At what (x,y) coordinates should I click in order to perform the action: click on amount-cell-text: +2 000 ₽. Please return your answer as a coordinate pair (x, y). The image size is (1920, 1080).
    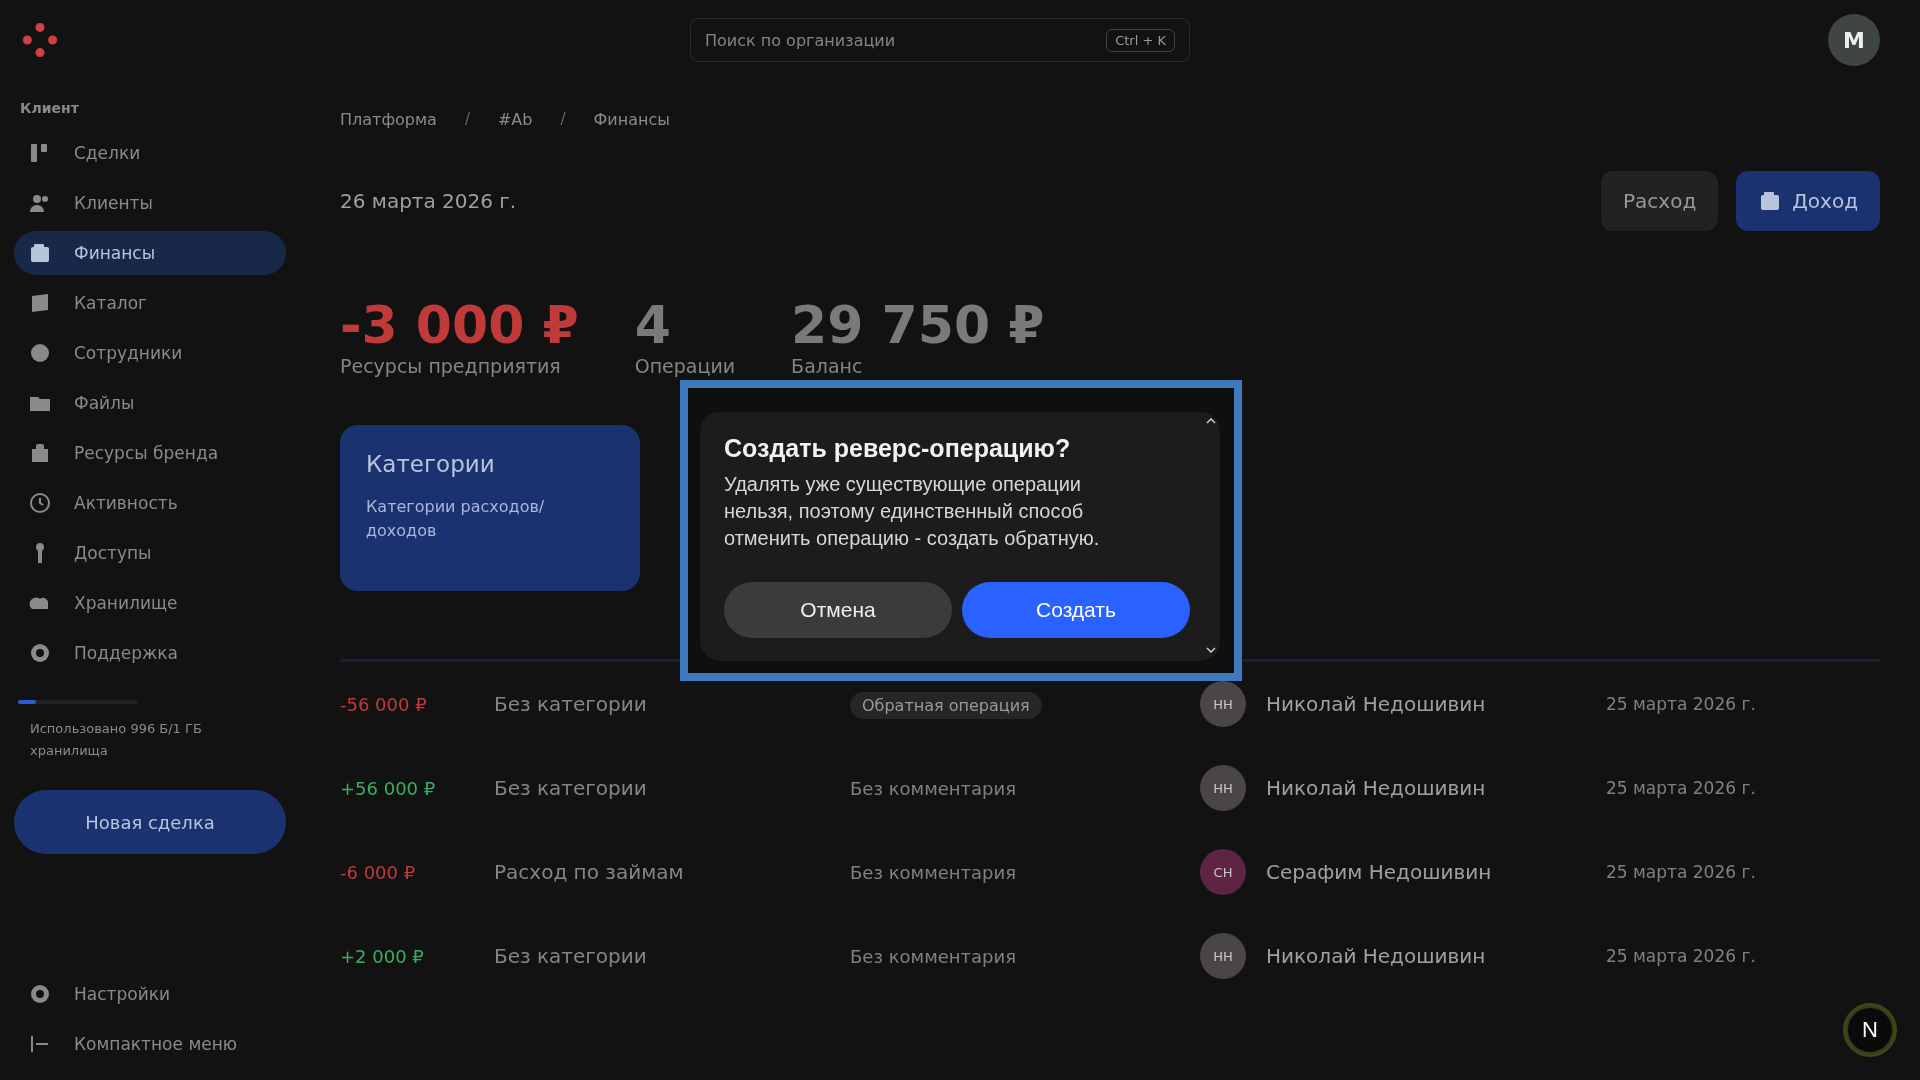
    Looking at the image, I should click on (382, 956).